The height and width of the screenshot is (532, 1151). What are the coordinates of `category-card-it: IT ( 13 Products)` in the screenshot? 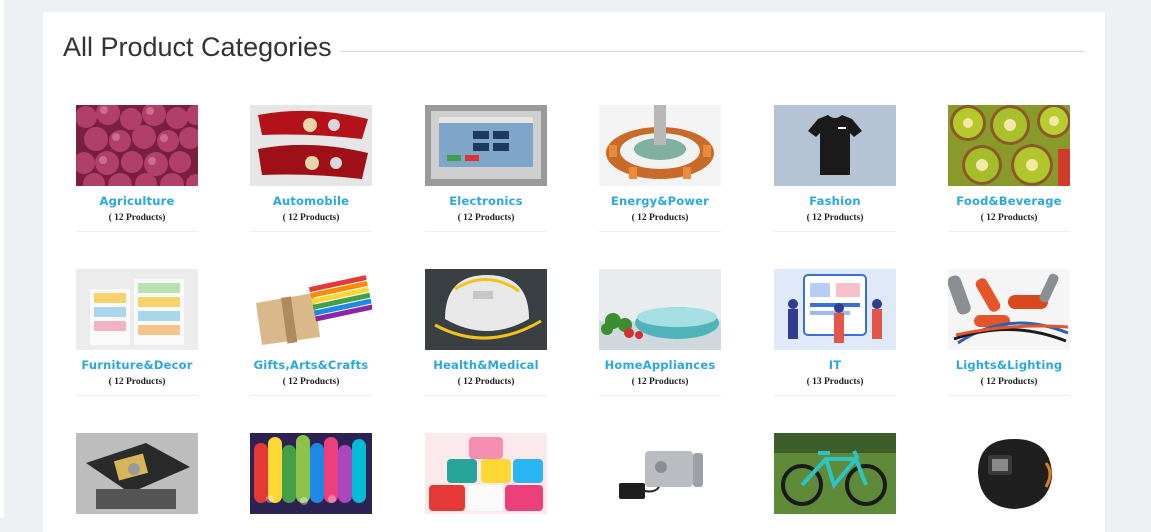 It's located at (835, 332).